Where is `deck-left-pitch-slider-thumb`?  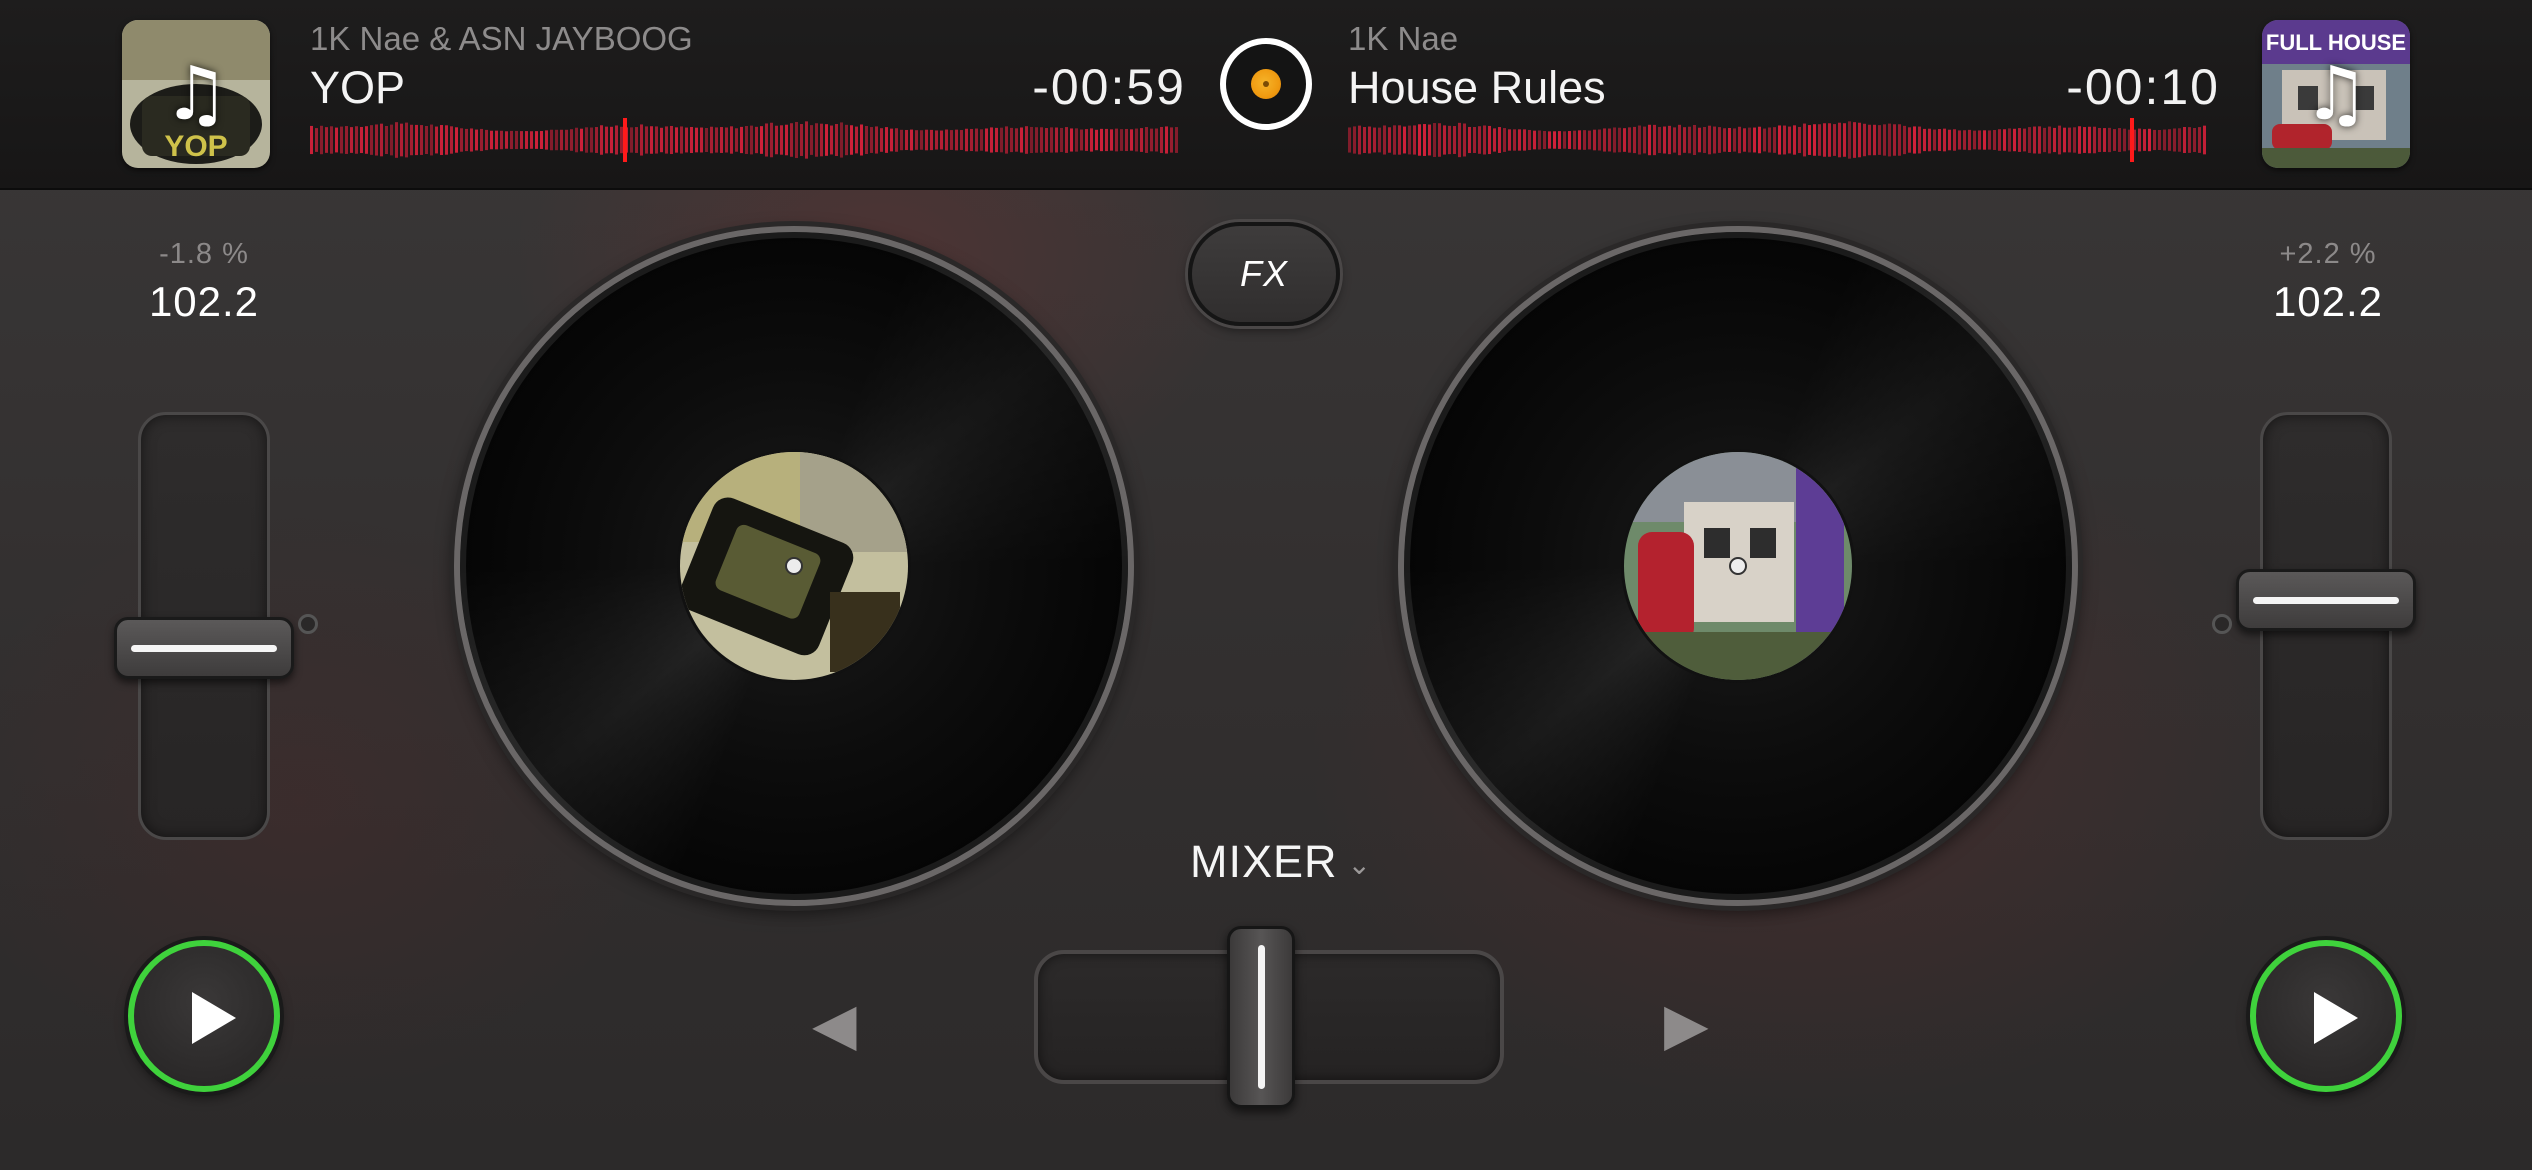
deck-left-pitch-slider-thumb is located at coordinates (204, 648).